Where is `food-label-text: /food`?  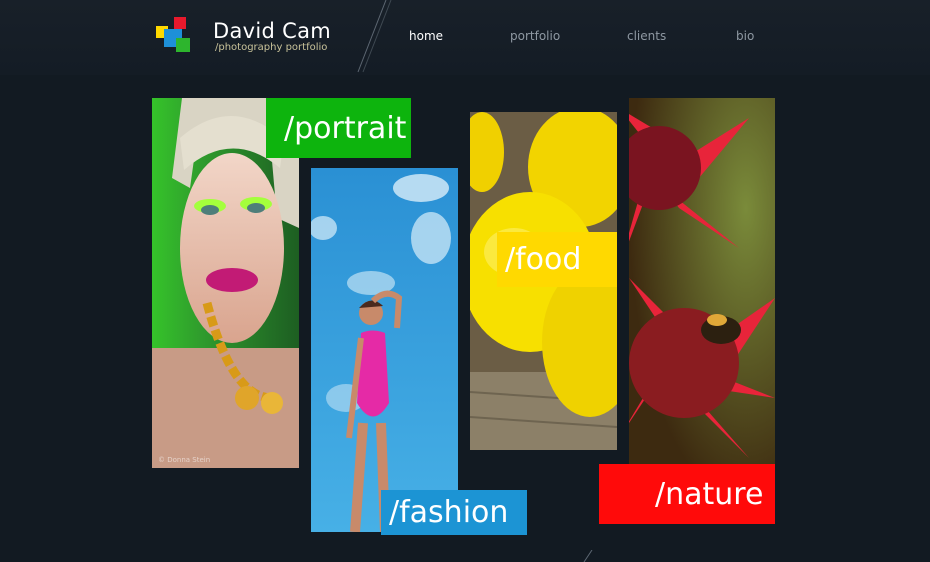
food-label-text: /food is located at coordinates (543, 259).